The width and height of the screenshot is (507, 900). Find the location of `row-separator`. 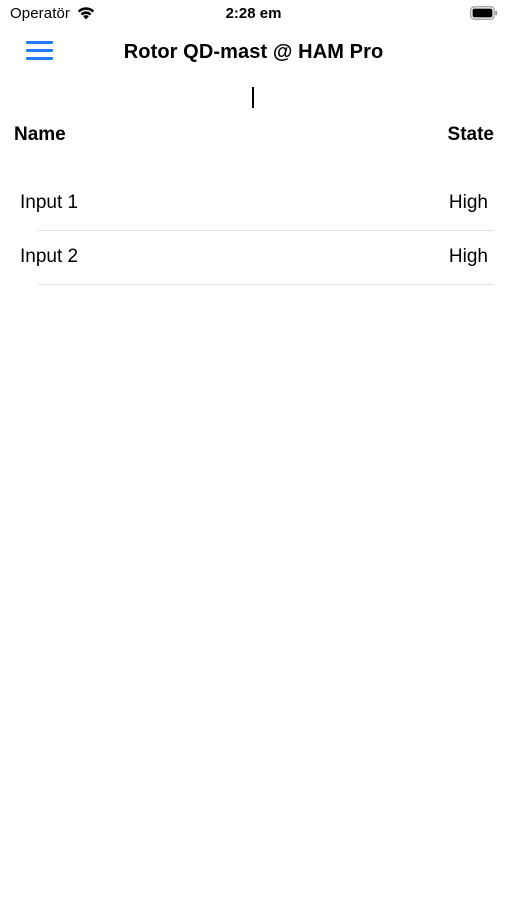

row-separator is located at coordinates (266, 284).